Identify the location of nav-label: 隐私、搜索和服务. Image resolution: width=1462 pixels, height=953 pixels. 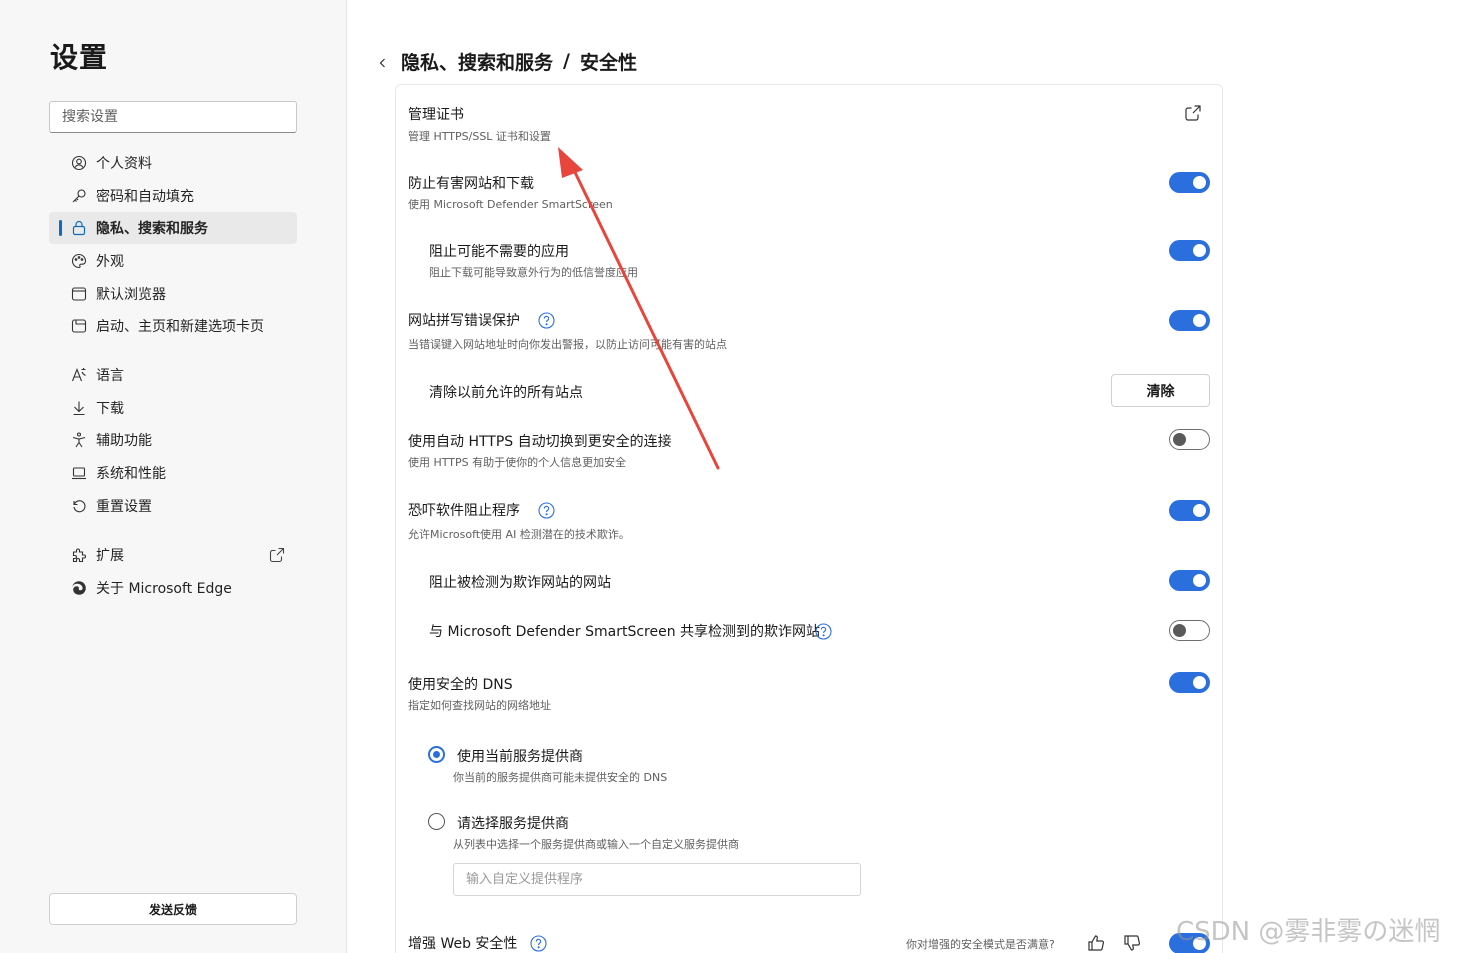
(152, 229).